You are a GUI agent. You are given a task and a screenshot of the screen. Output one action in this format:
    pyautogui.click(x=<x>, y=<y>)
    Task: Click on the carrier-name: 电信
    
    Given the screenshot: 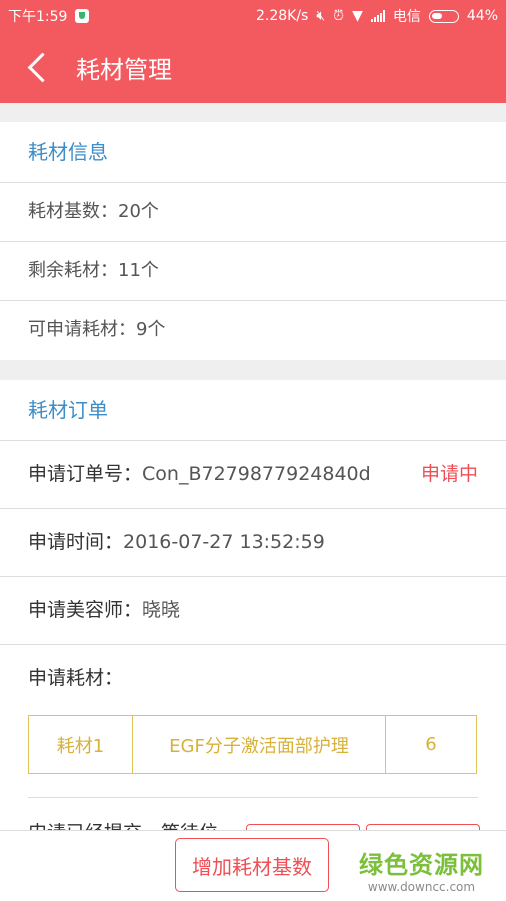 What is the action you would take?
    pyautogui.click(x=406, y=17)
    